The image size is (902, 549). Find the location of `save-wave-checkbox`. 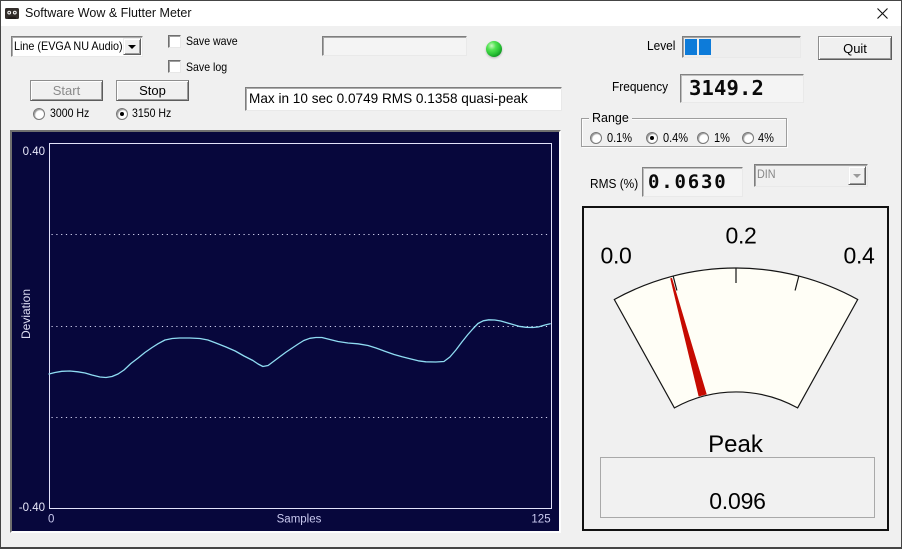

save-wave-checkbox is located at coordinates (174, 41).